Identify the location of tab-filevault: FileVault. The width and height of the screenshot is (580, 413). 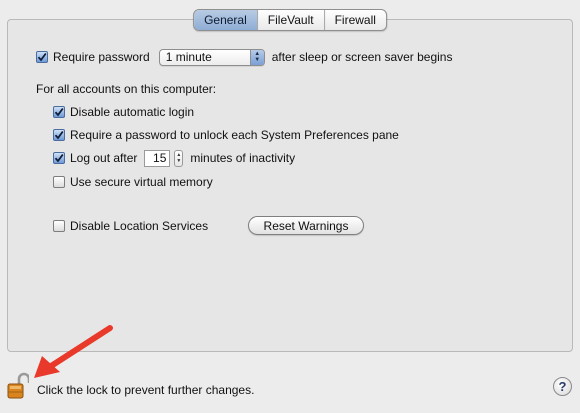
(290, 20).